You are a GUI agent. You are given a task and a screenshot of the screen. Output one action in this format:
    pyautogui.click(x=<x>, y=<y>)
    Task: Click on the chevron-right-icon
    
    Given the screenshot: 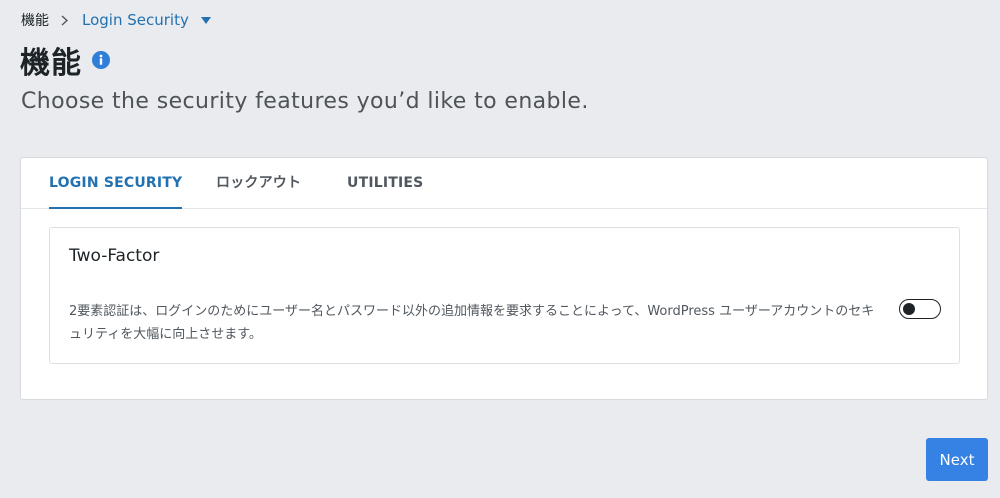 What is the action you would take?
    pyautogui.click(x=64, y=20)
    